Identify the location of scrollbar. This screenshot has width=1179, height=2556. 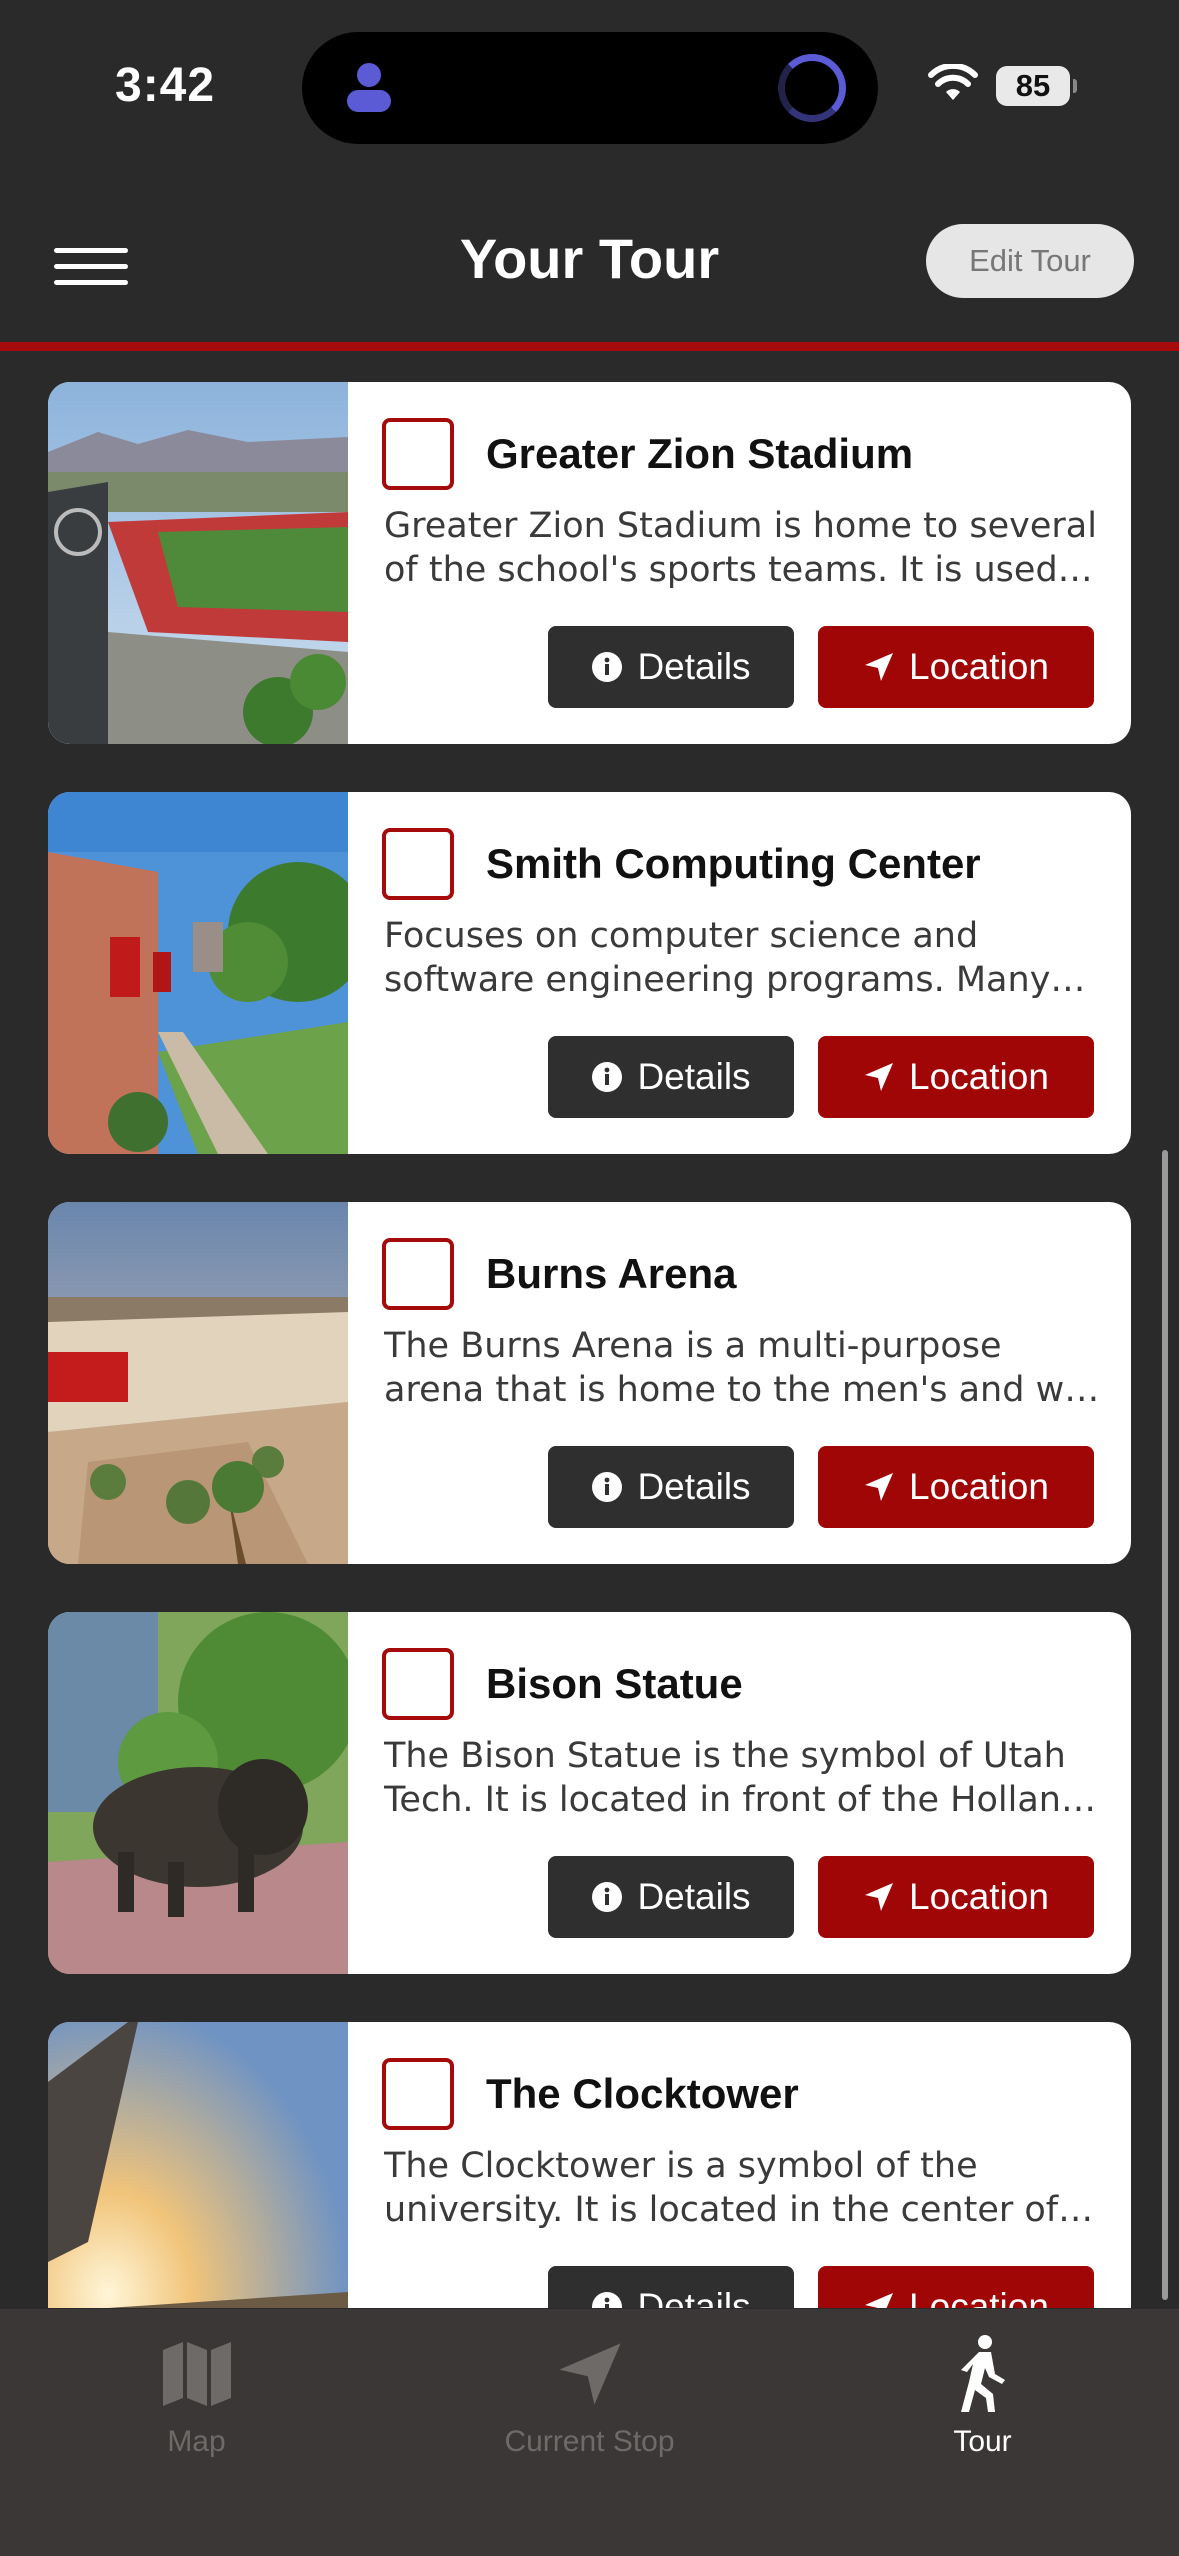
(1165, 1725).